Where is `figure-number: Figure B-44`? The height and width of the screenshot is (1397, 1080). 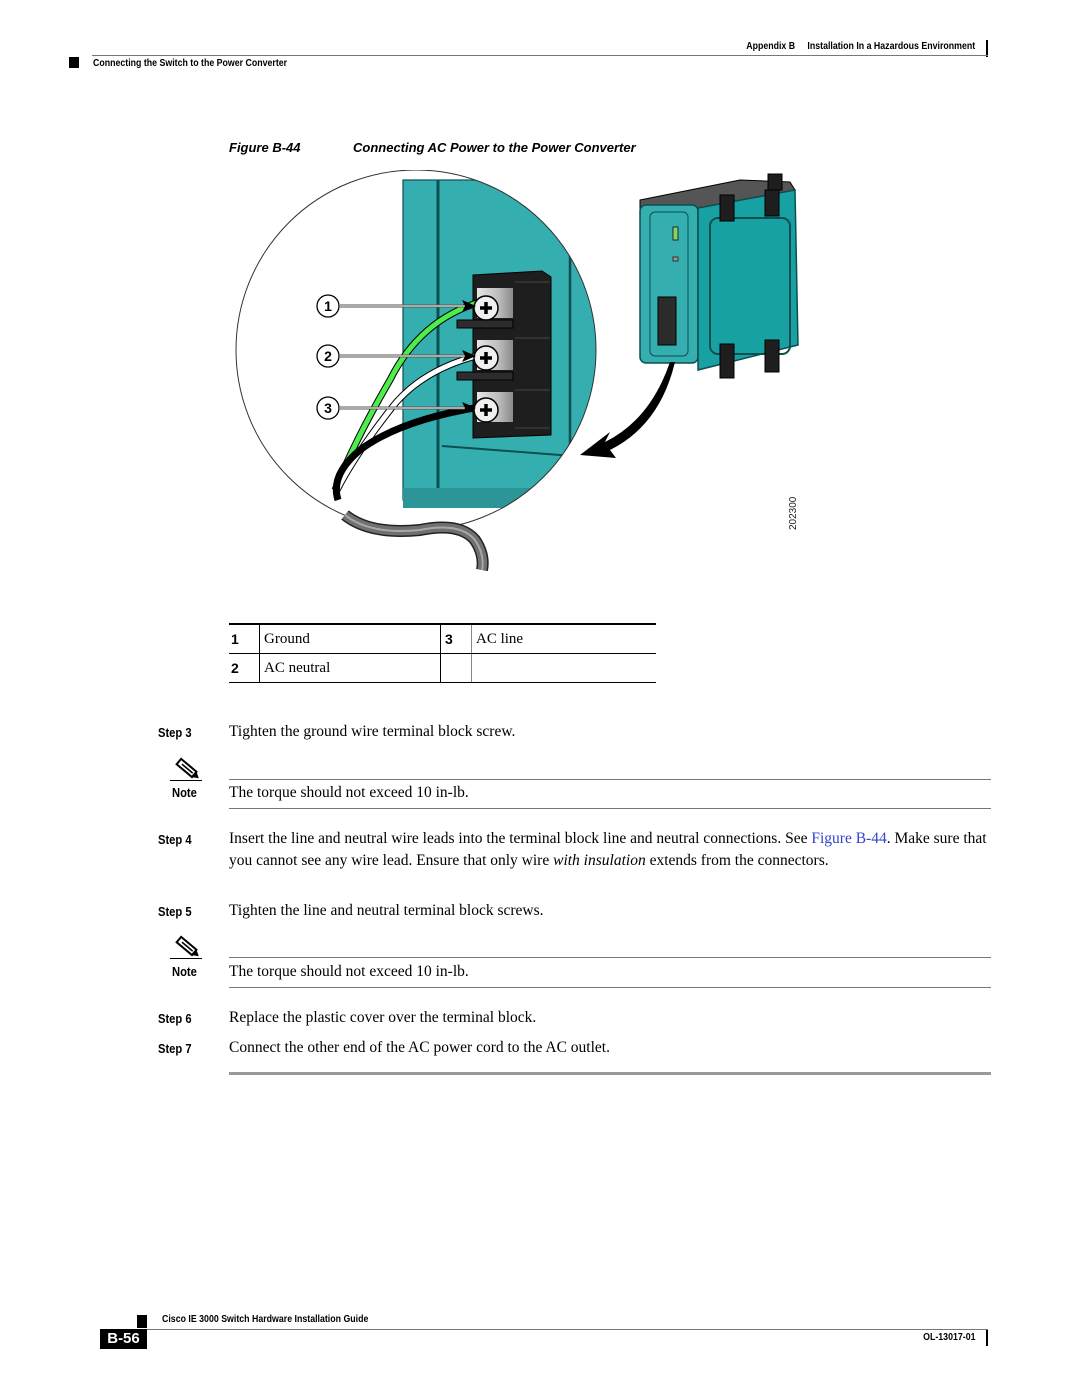 figure-number: Figure B-44 is located at coordinates (265, 147).